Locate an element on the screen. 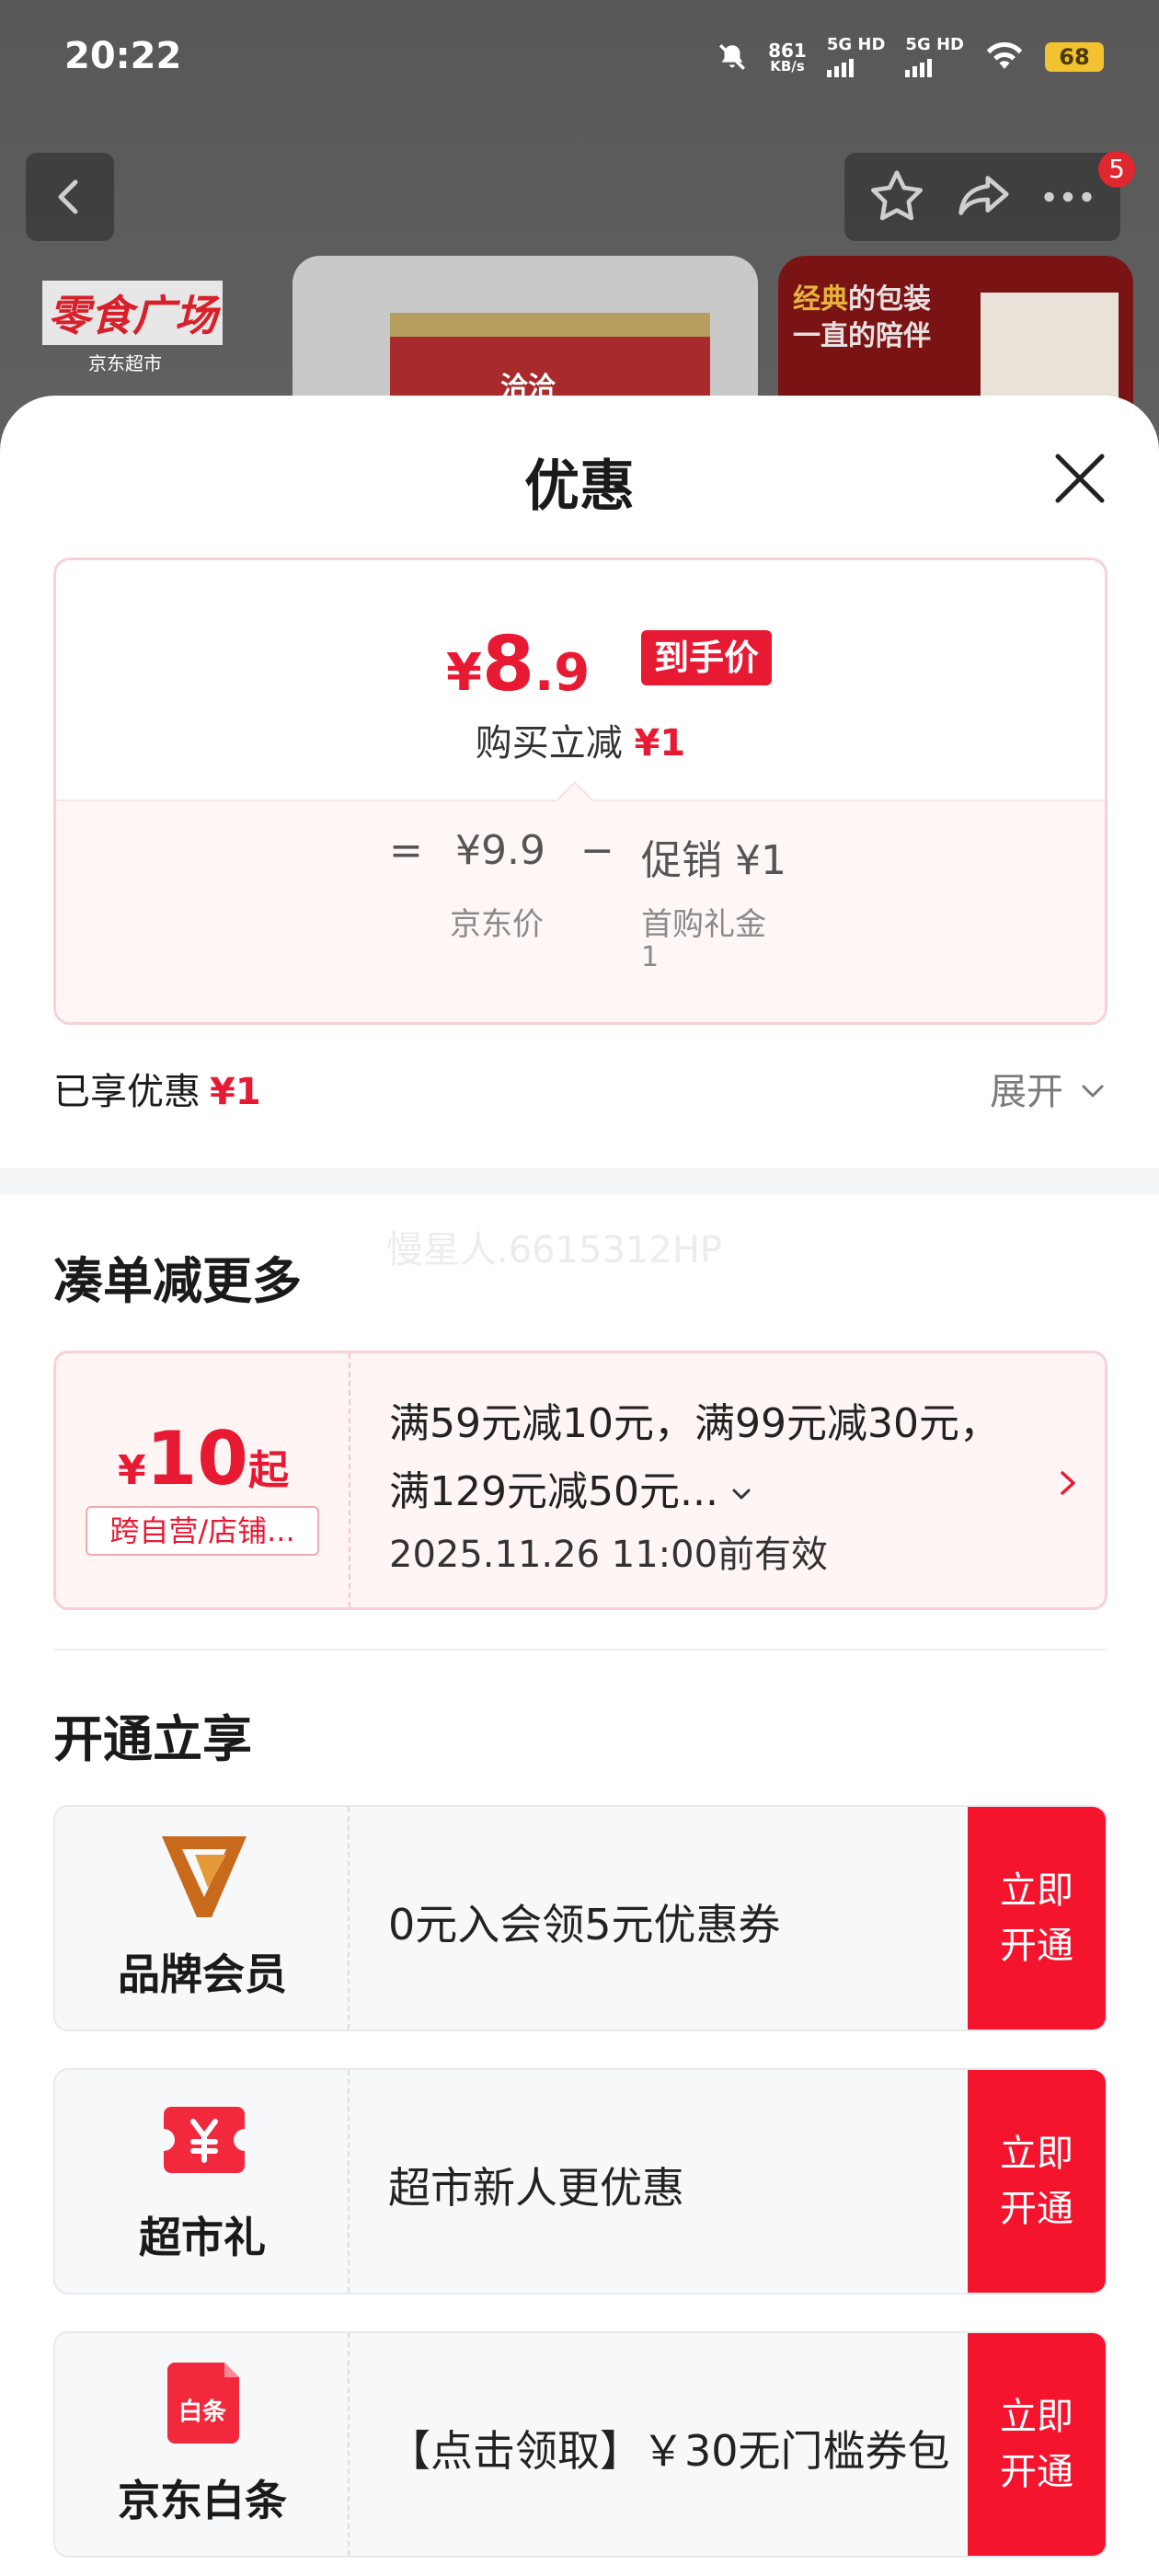 The image size is (1159, 2576). jd-baitiao-card: 白条 京东白条 【点击领取】￥30无门槛券包 立即 开通 is located at coordinates (580, 2444).